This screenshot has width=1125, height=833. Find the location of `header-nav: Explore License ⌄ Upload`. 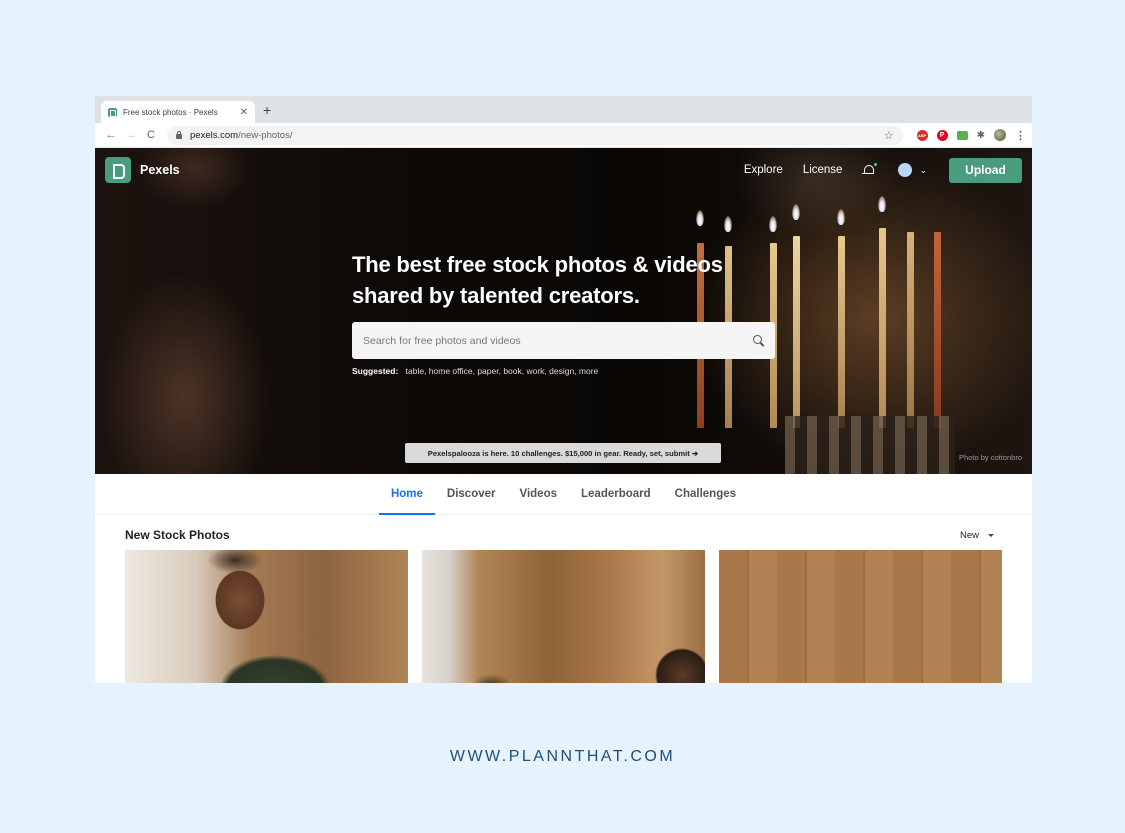

header-nav: Explore License ⌄ Upload is located at coordinates (883, 170).